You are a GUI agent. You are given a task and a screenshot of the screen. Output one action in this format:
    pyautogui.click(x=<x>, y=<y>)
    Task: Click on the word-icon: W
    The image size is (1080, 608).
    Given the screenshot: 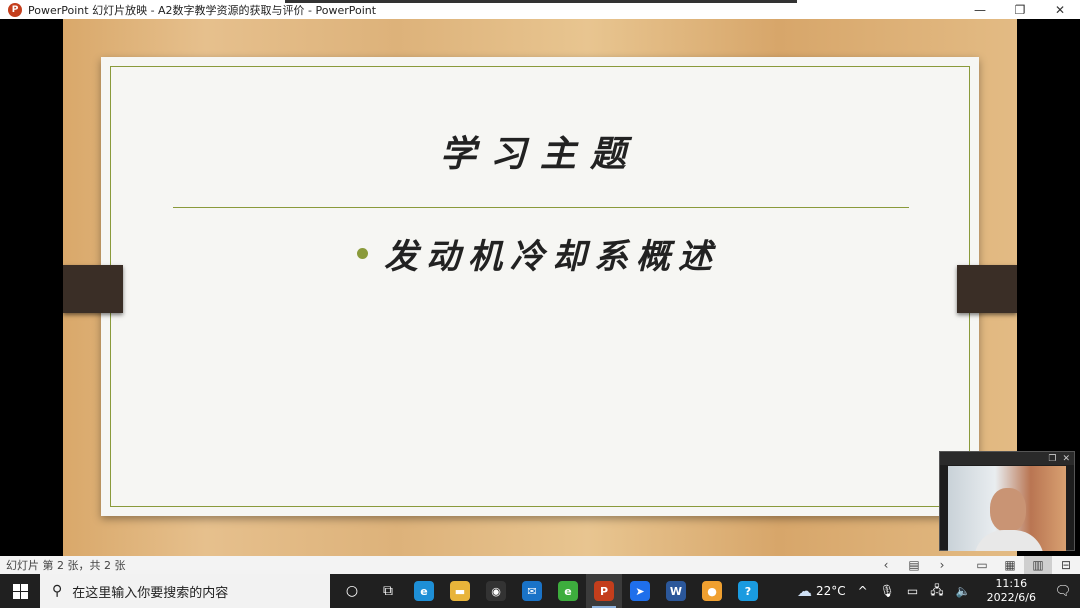 What is the action you would take?
    pyautogui.click(x=676, y=591)
    